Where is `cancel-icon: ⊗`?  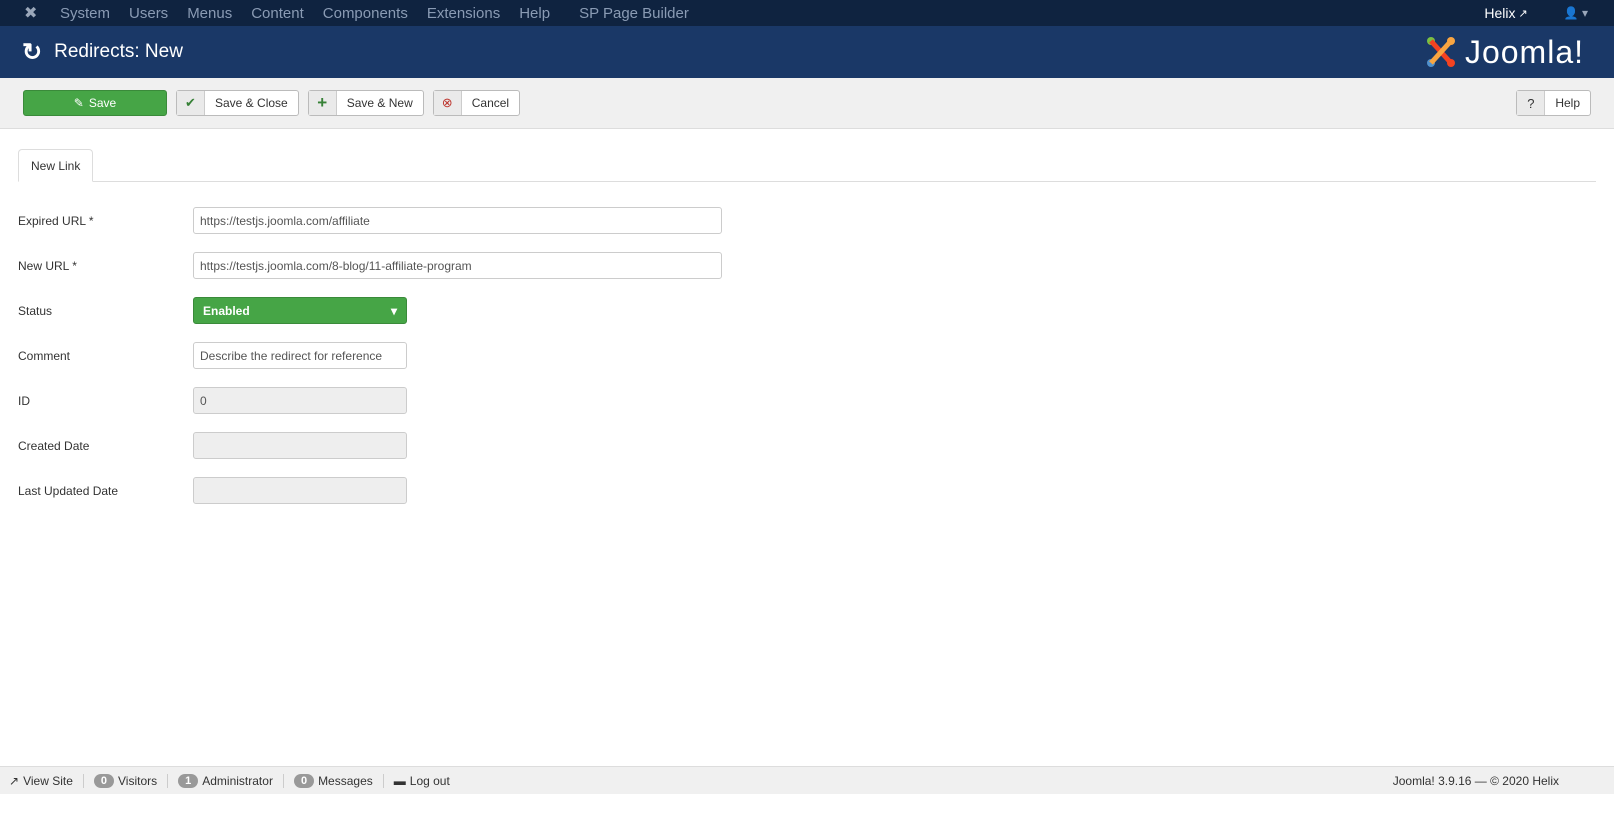
cancel-icon: ⊗ is located at coordinates (447, 103).